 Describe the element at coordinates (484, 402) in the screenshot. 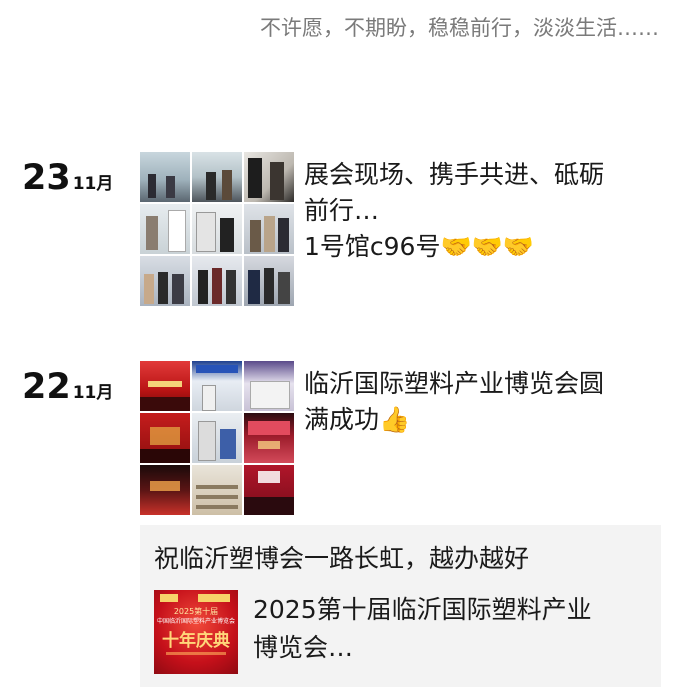

I see `post-text: 临沂国际塑料产业博览会圆 满成功👍` at that location.